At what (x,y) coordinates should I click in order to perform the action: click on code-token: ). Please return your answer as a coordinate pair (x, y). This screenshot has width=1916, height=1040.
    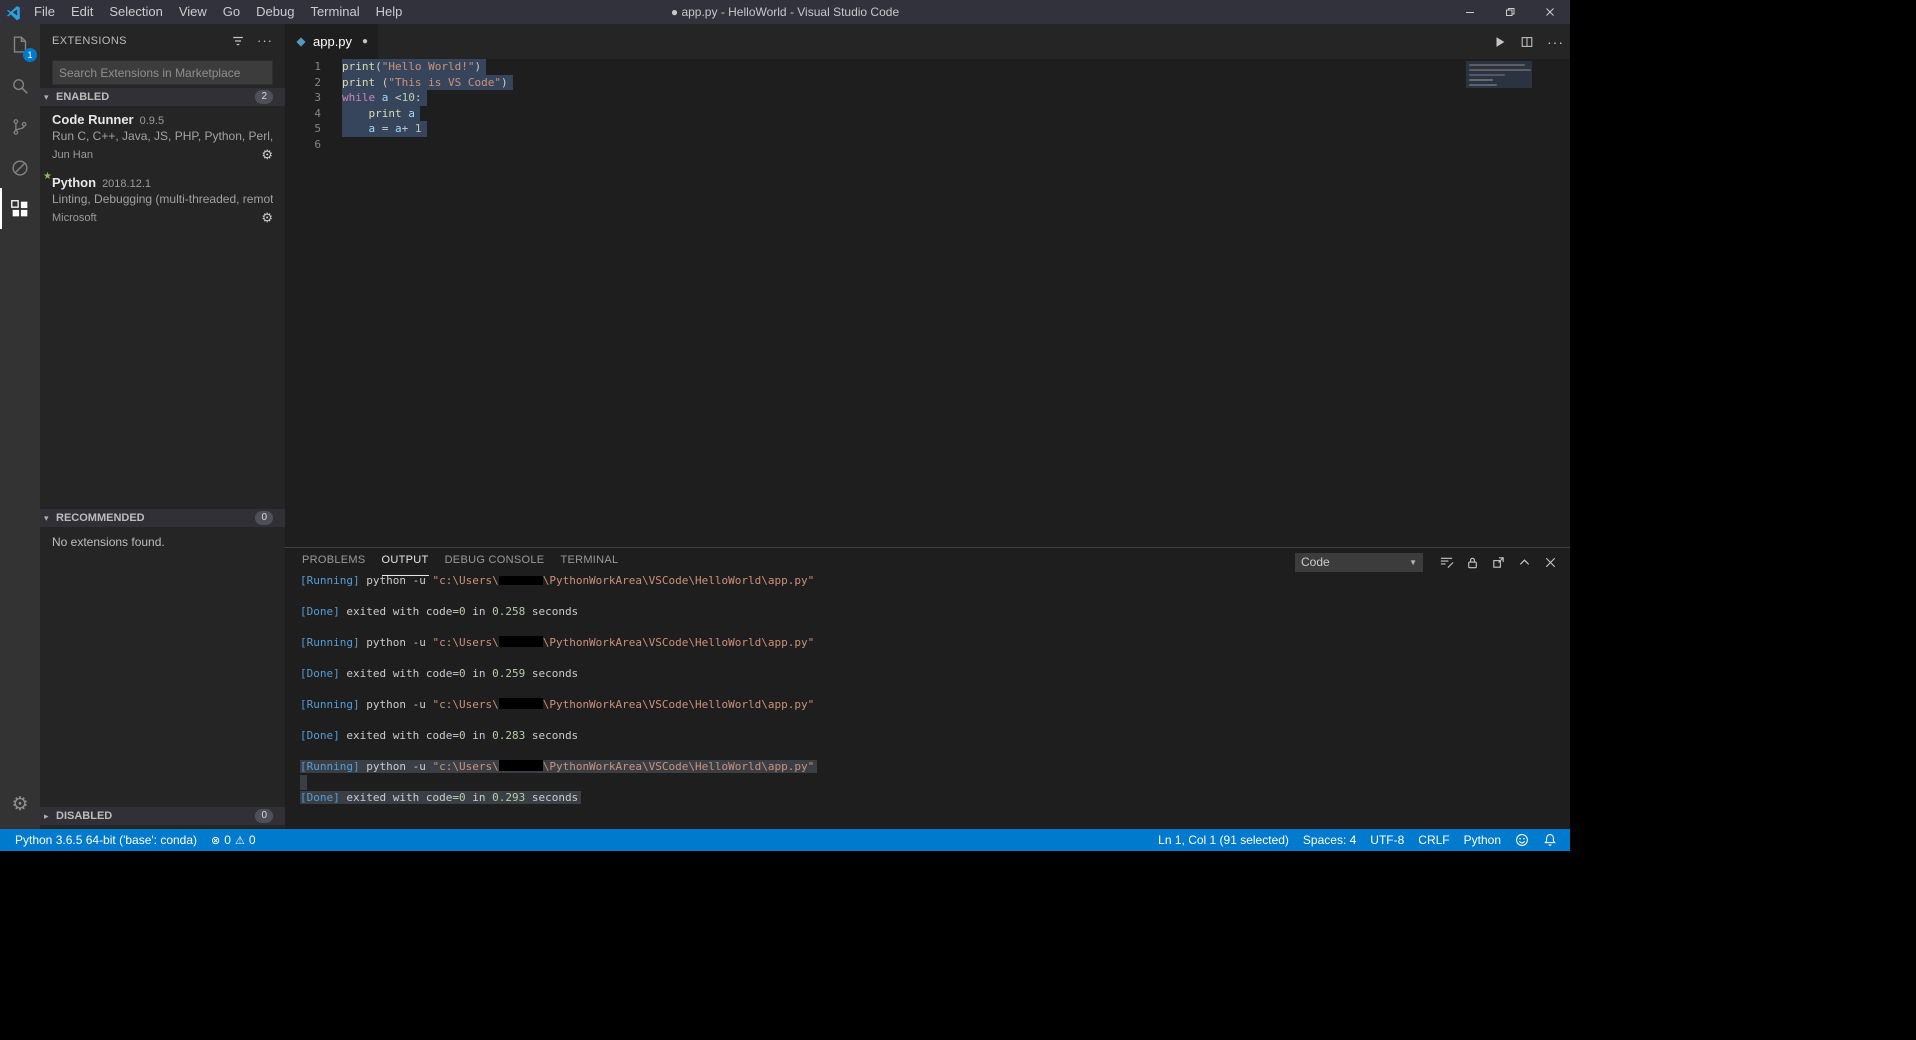
    Looking at the image, I should click on (478, 66).